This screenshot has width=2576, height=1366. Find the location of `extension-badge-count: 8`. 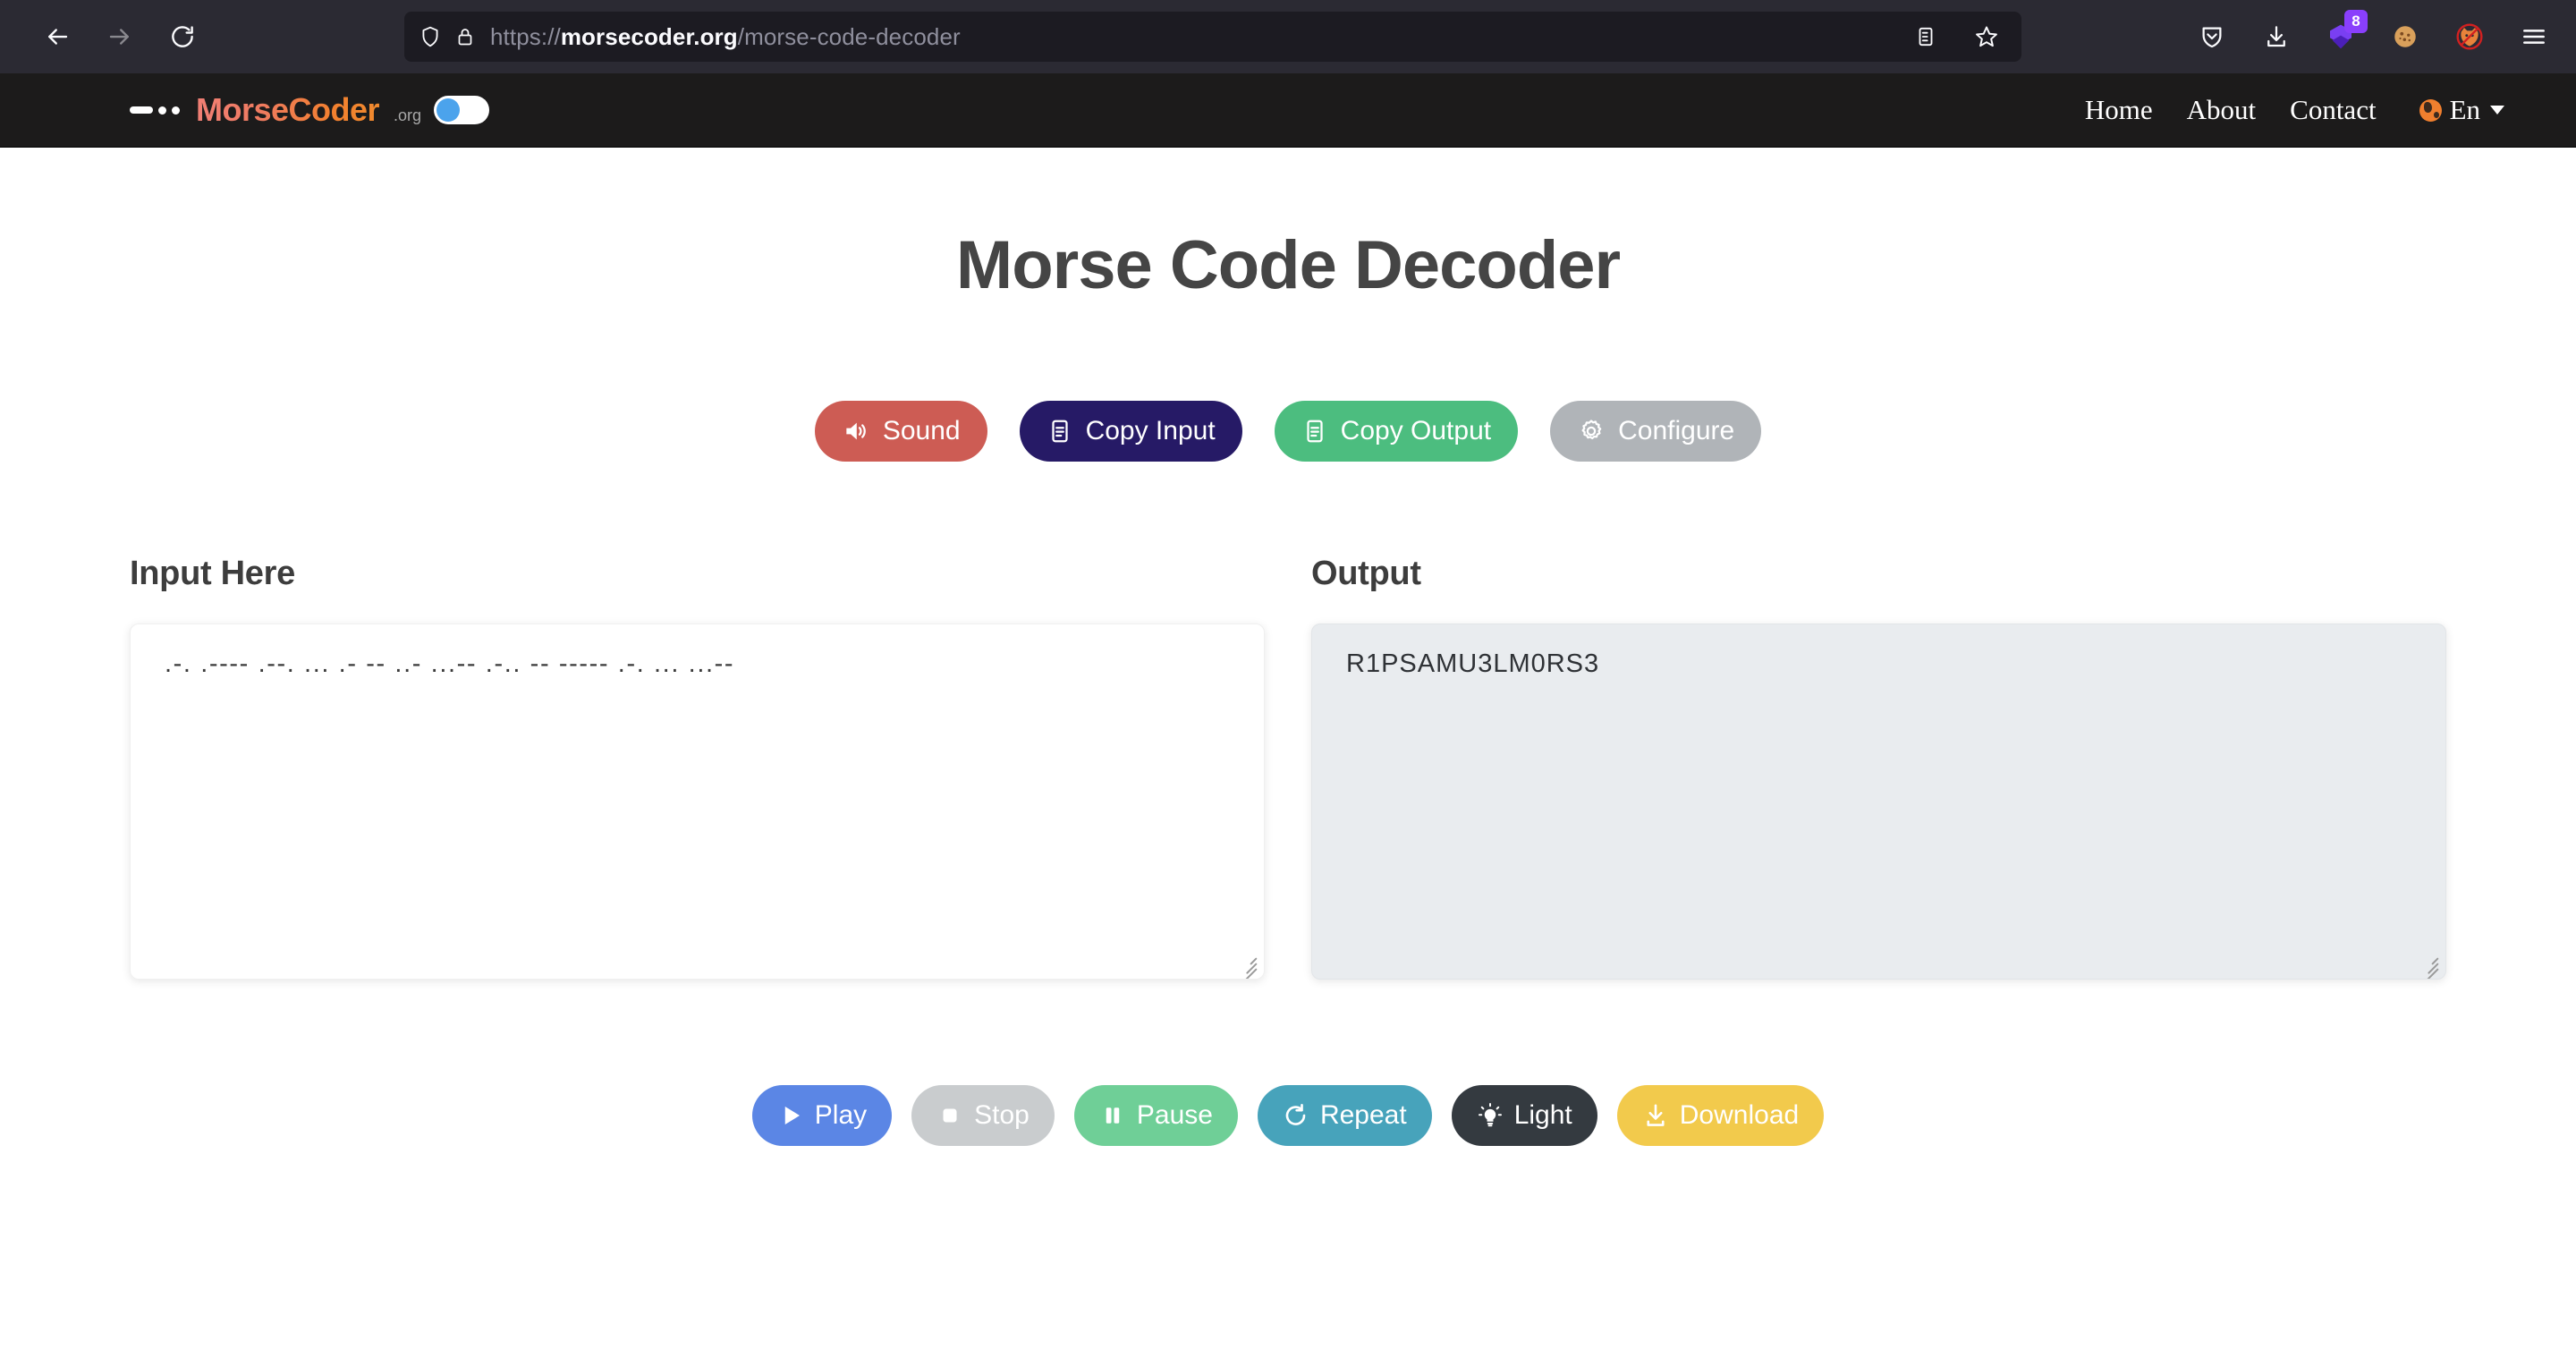

extension-badge-count: 8 is located at coordinates (2356, 21).